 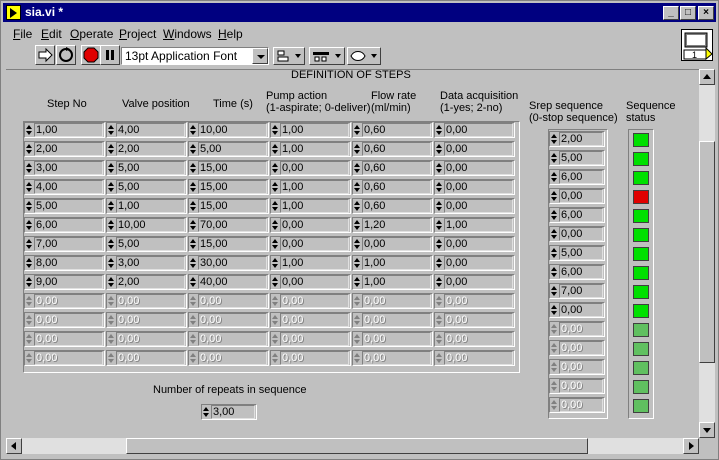 I want to click on table-cell-value: 9,00, so click(x=68, y=282).